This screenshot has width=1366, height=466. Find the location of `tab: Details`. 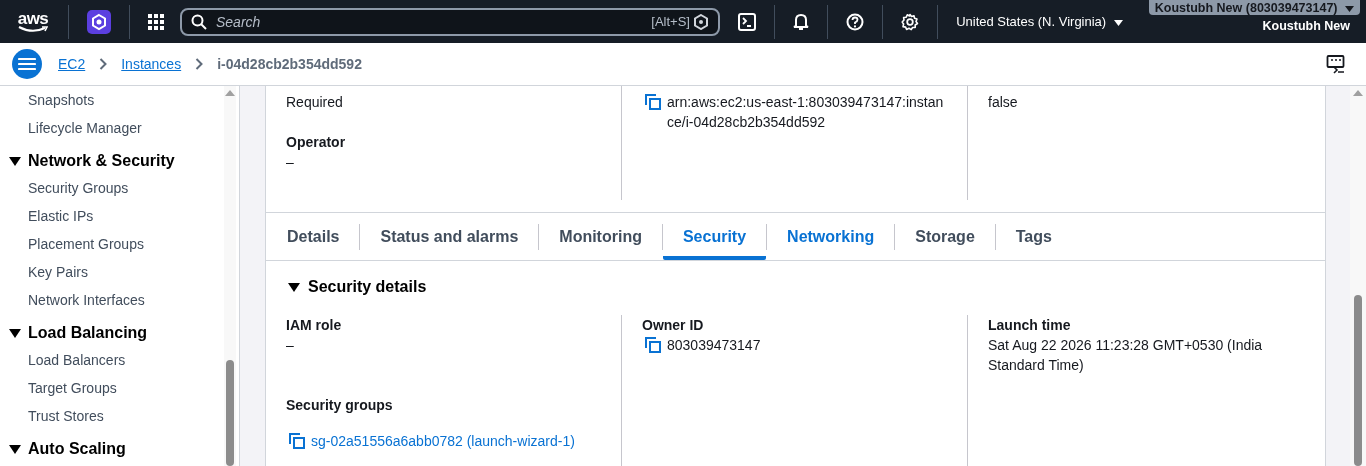

tab: Details is located at coordinates (313, 236).